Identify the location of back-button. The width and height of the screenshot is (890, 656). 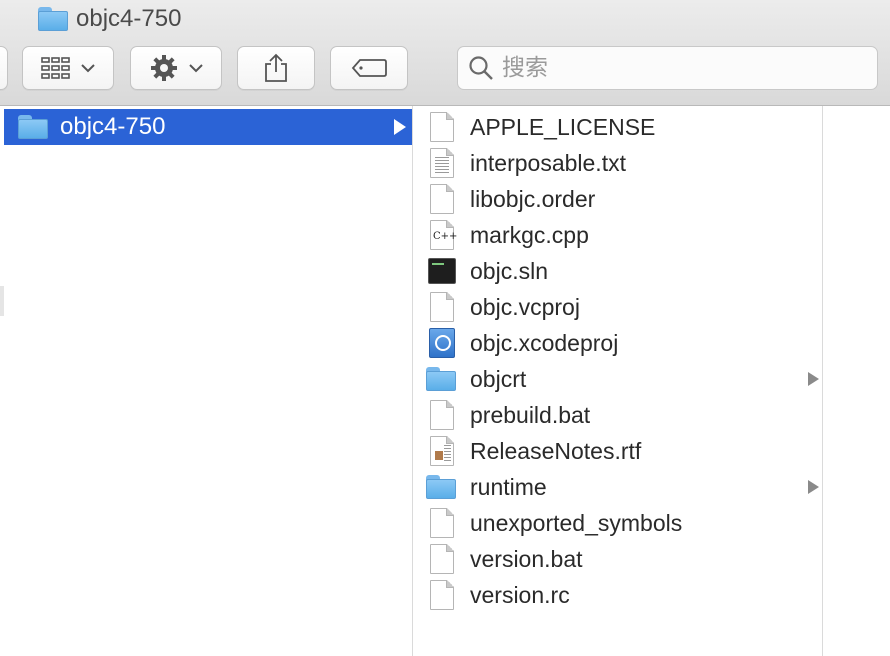
(4, 68).